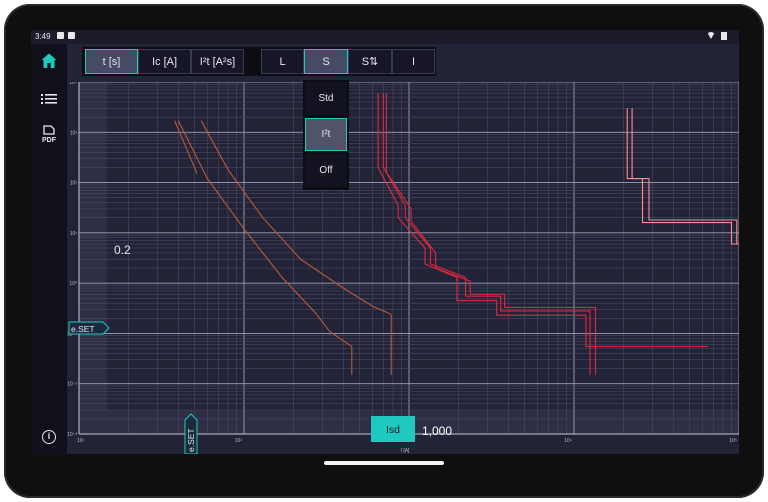  I want to click on isd-value: 1,000, so click(437, 431).